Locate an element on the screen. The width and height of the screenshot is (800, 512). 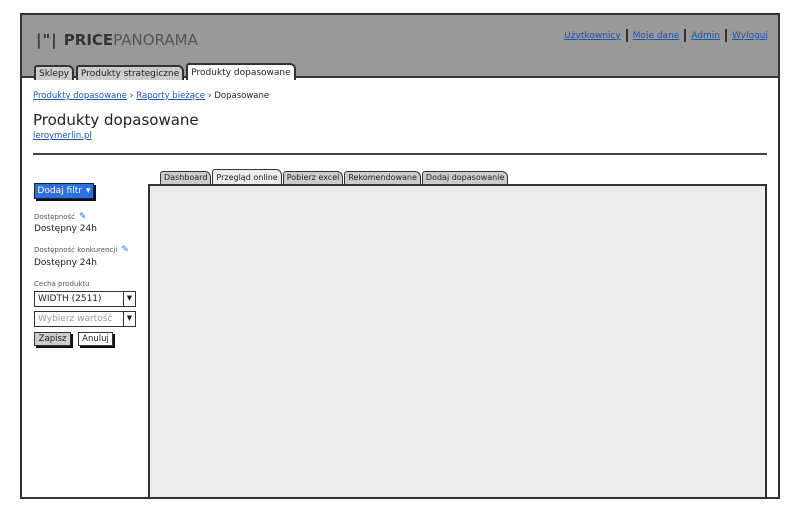
user-links: Użytkownicy Moje dane Admin Wyloguj is located at coordinates (666, 35).